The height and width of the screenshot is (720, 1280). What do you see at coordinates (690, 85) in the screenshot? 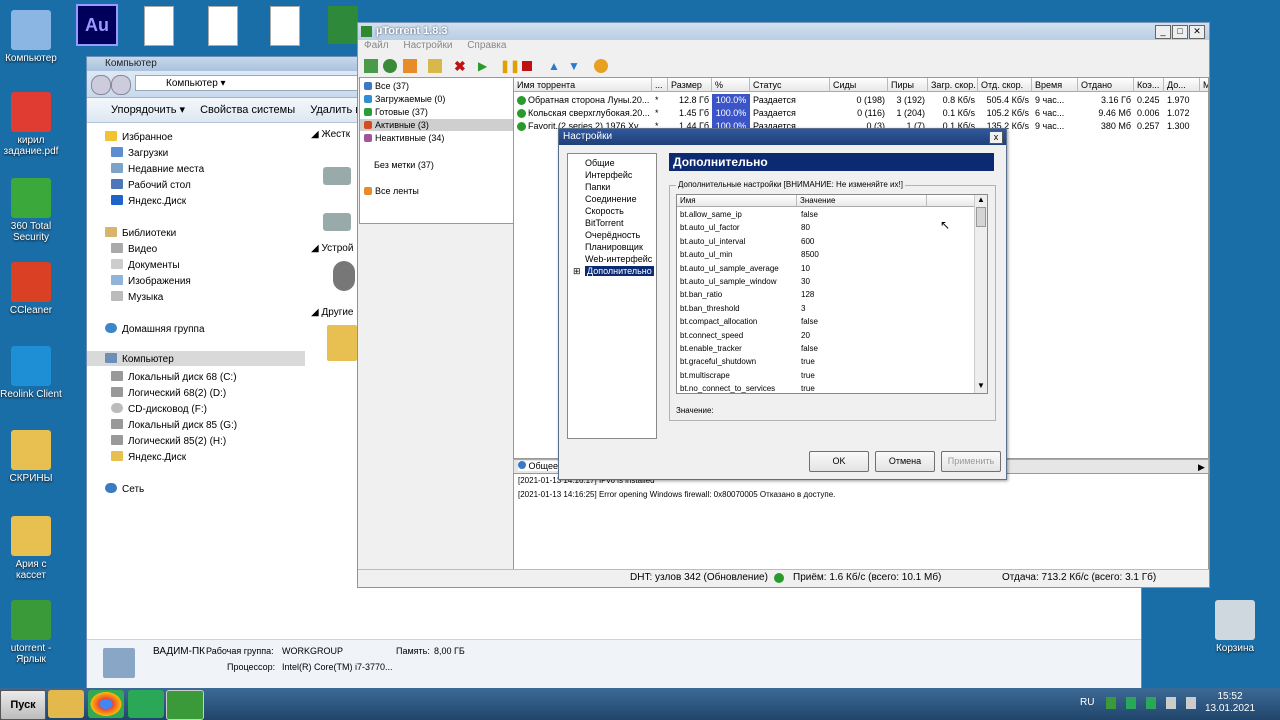
I see `column-header: Размер` at bounding box center [690, 85].